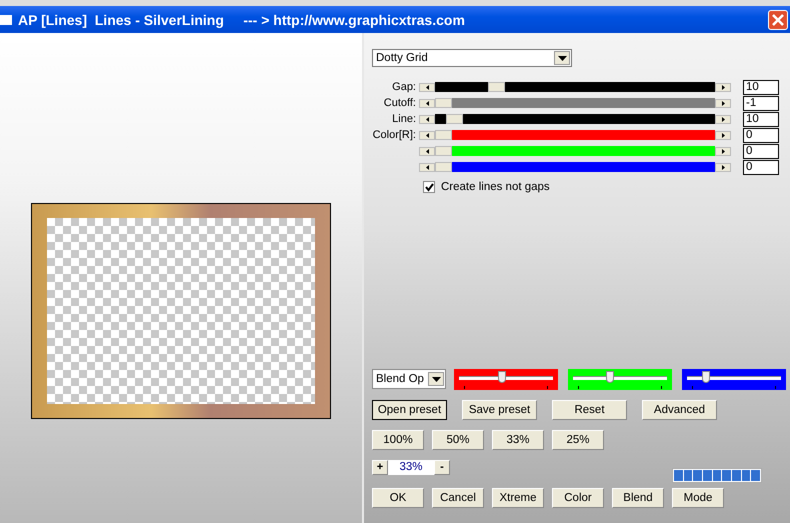  I want to click on preset-button: Open preset, so click(409, 410).